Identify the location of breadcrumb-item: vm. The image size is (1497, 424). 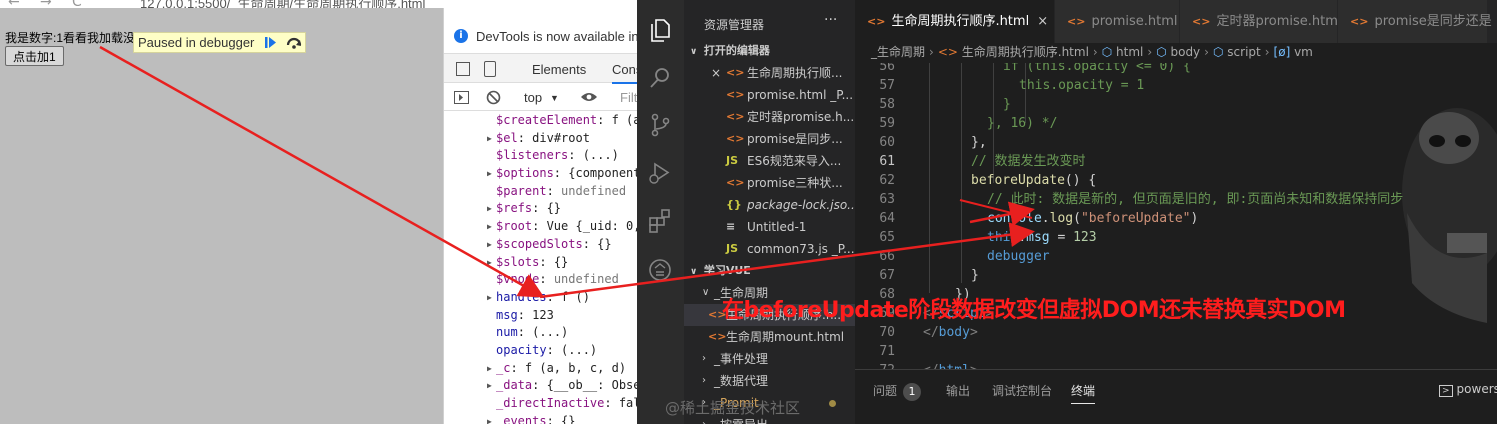
(1303, 52).